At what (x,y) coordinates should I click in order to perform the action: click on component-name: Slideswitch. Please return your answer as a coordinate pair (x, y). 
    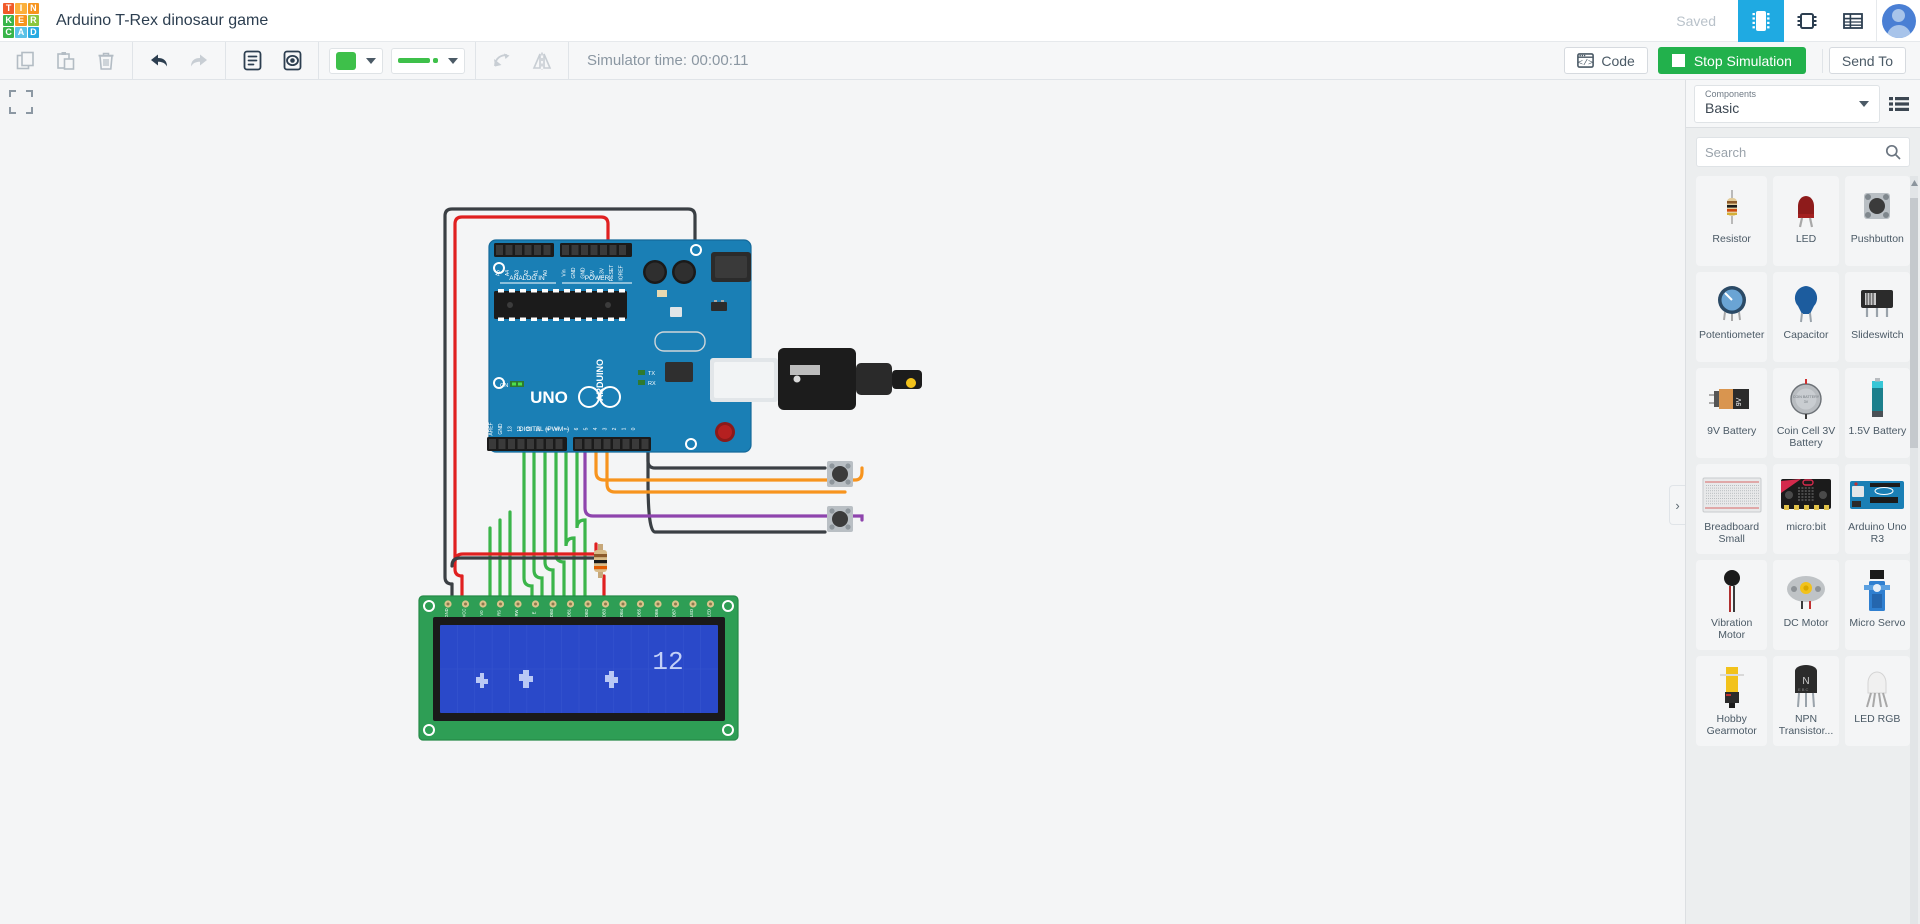
    Looking at the image, I should click on (1877, 335).